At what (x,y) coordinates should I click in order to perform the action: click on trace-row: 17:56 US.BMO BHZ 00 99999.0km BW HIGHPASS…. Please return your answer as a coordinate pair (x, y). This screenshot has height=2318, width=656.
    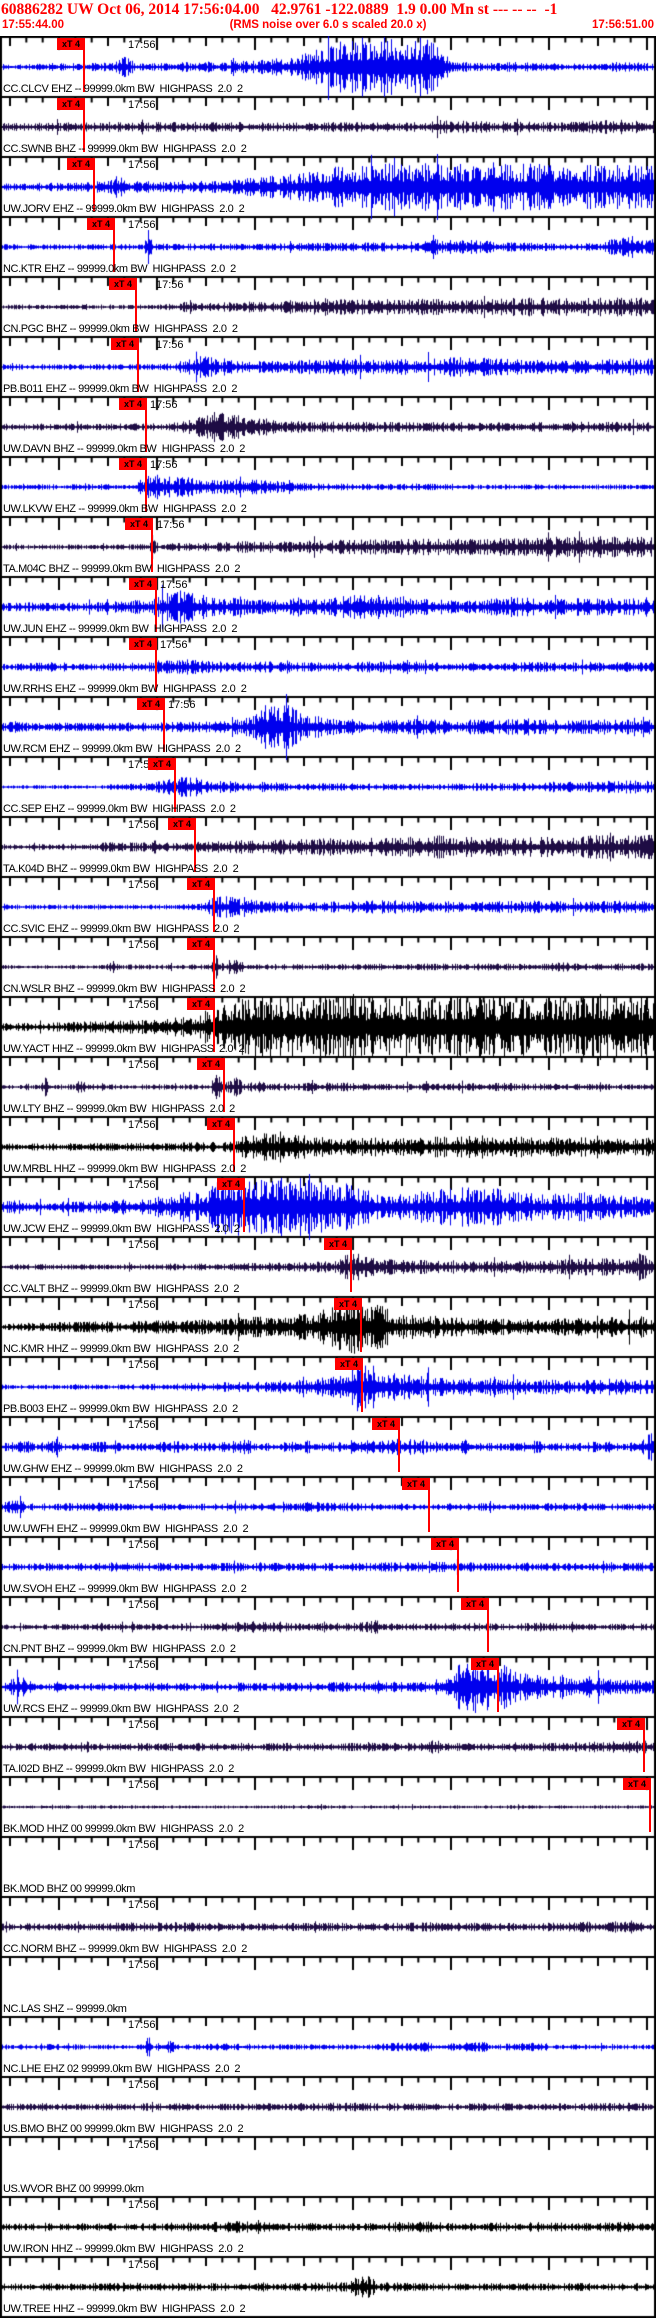
    Looking at the image, I should click on (328, 2106).